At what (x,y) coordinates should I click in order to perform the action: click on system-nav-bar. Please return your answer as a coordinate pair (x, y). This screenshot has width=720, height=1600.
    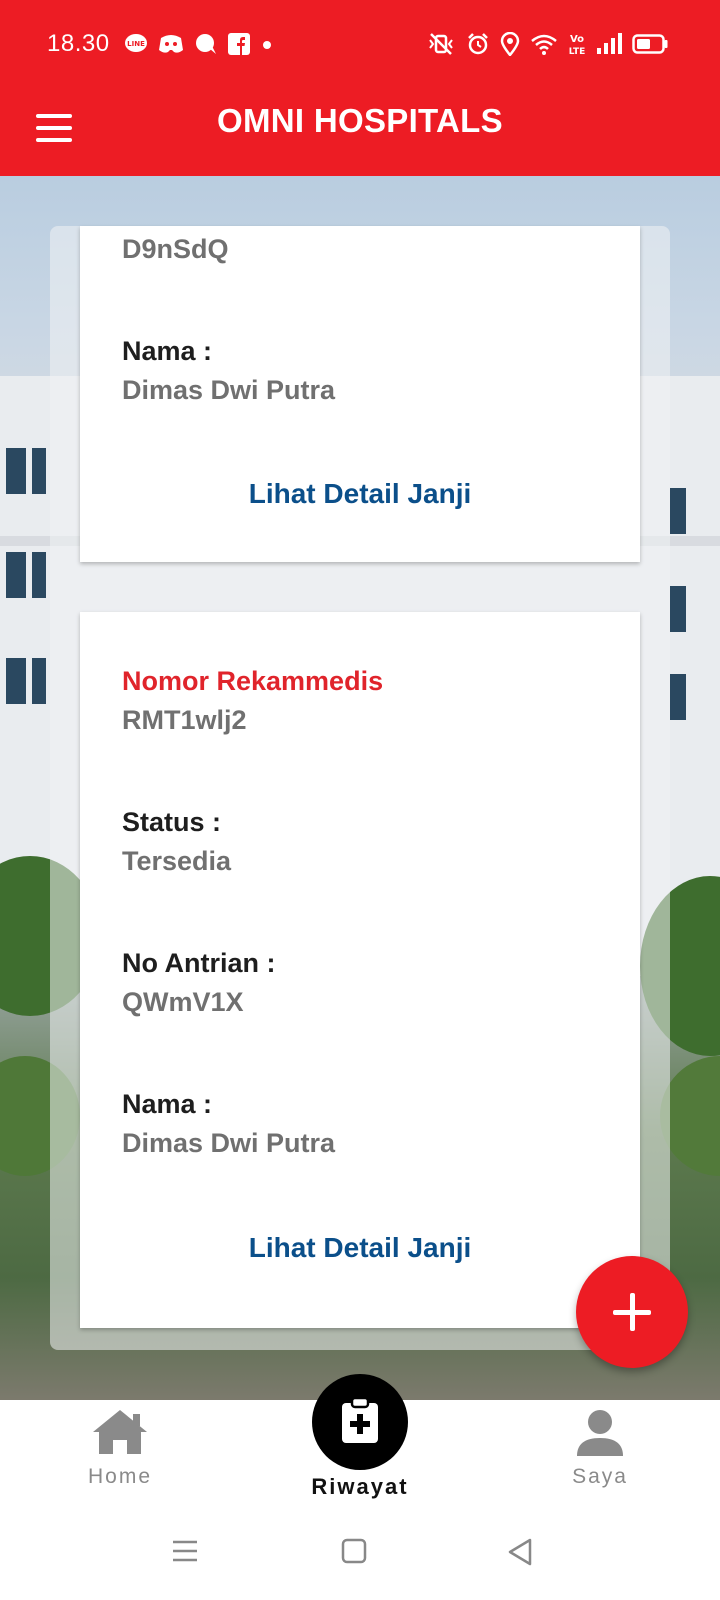
    Looking at the image, I should click on (360, 1556).